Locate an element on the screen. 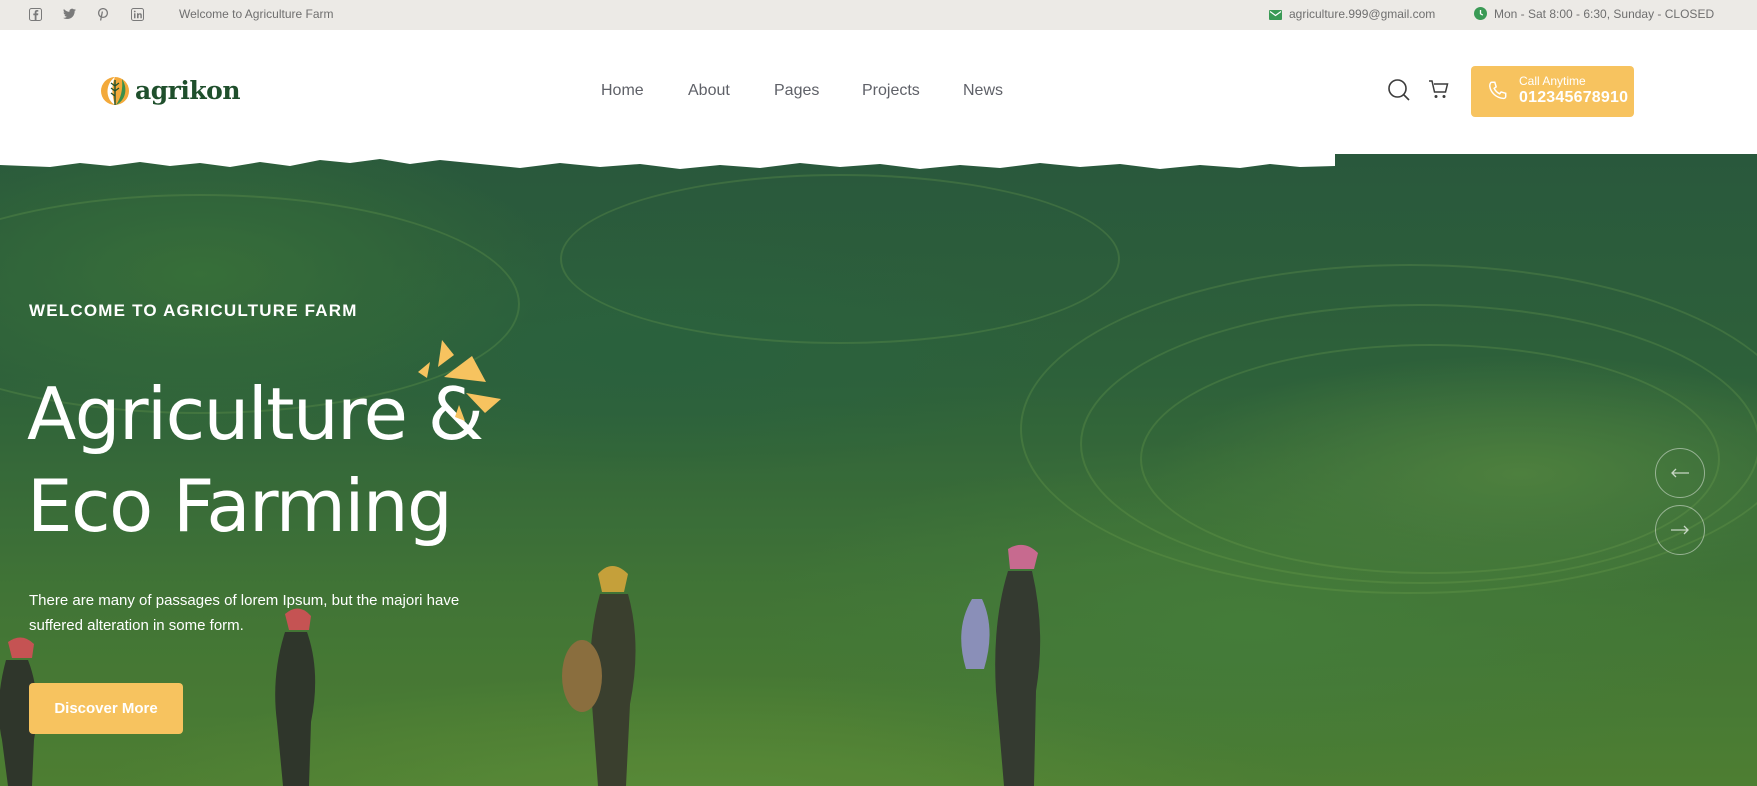  cart-icon is located at coordinates (1440, 90).